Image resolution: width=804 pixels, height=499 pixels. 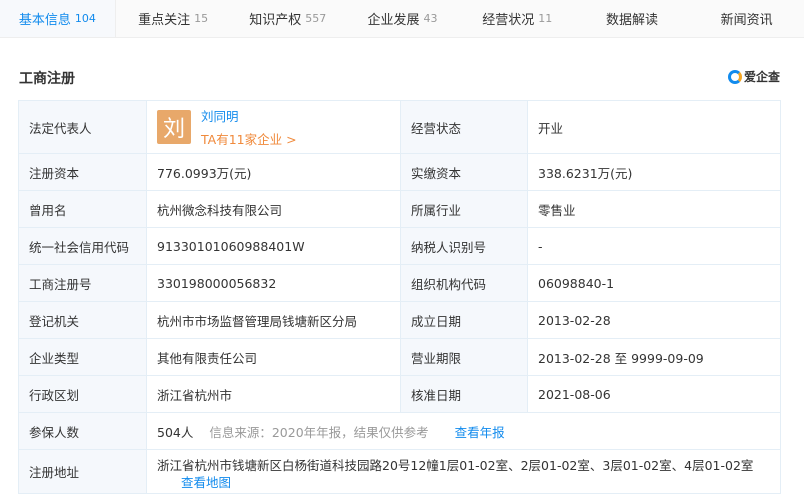 What do you see at coordinates (654, 357) in the screenshot?
I see `field-value: 2013-02-28 至 9999-09-09` at bounding box center [654, 357].